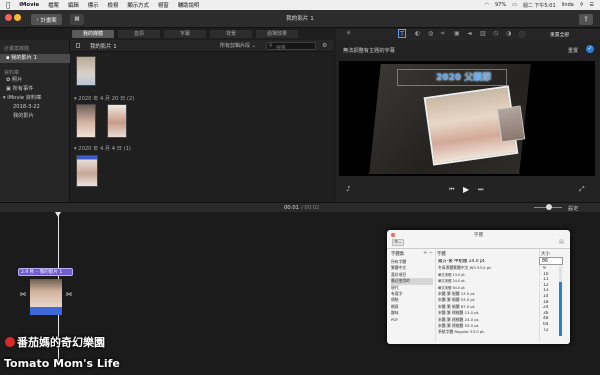  What do you see at coordinates (53, 5) in the screenshot?
I see `menu-file: 檔案` at bounding box center [53, 5].